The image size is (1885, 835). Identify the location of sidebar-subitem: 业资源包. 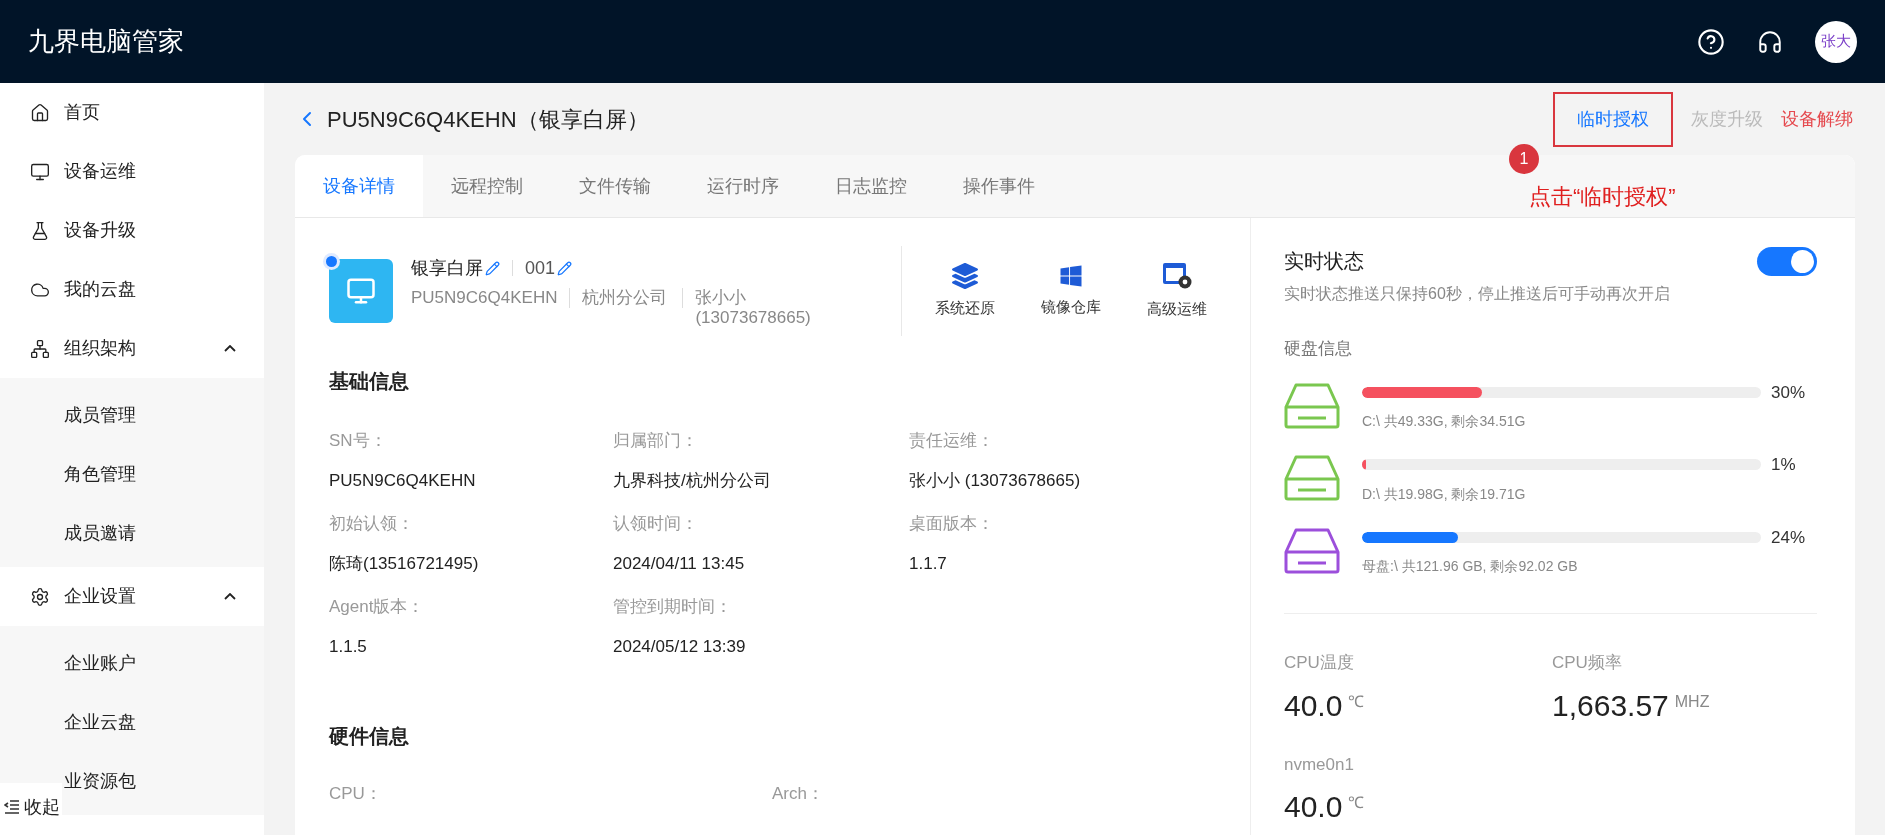
(100, 781).